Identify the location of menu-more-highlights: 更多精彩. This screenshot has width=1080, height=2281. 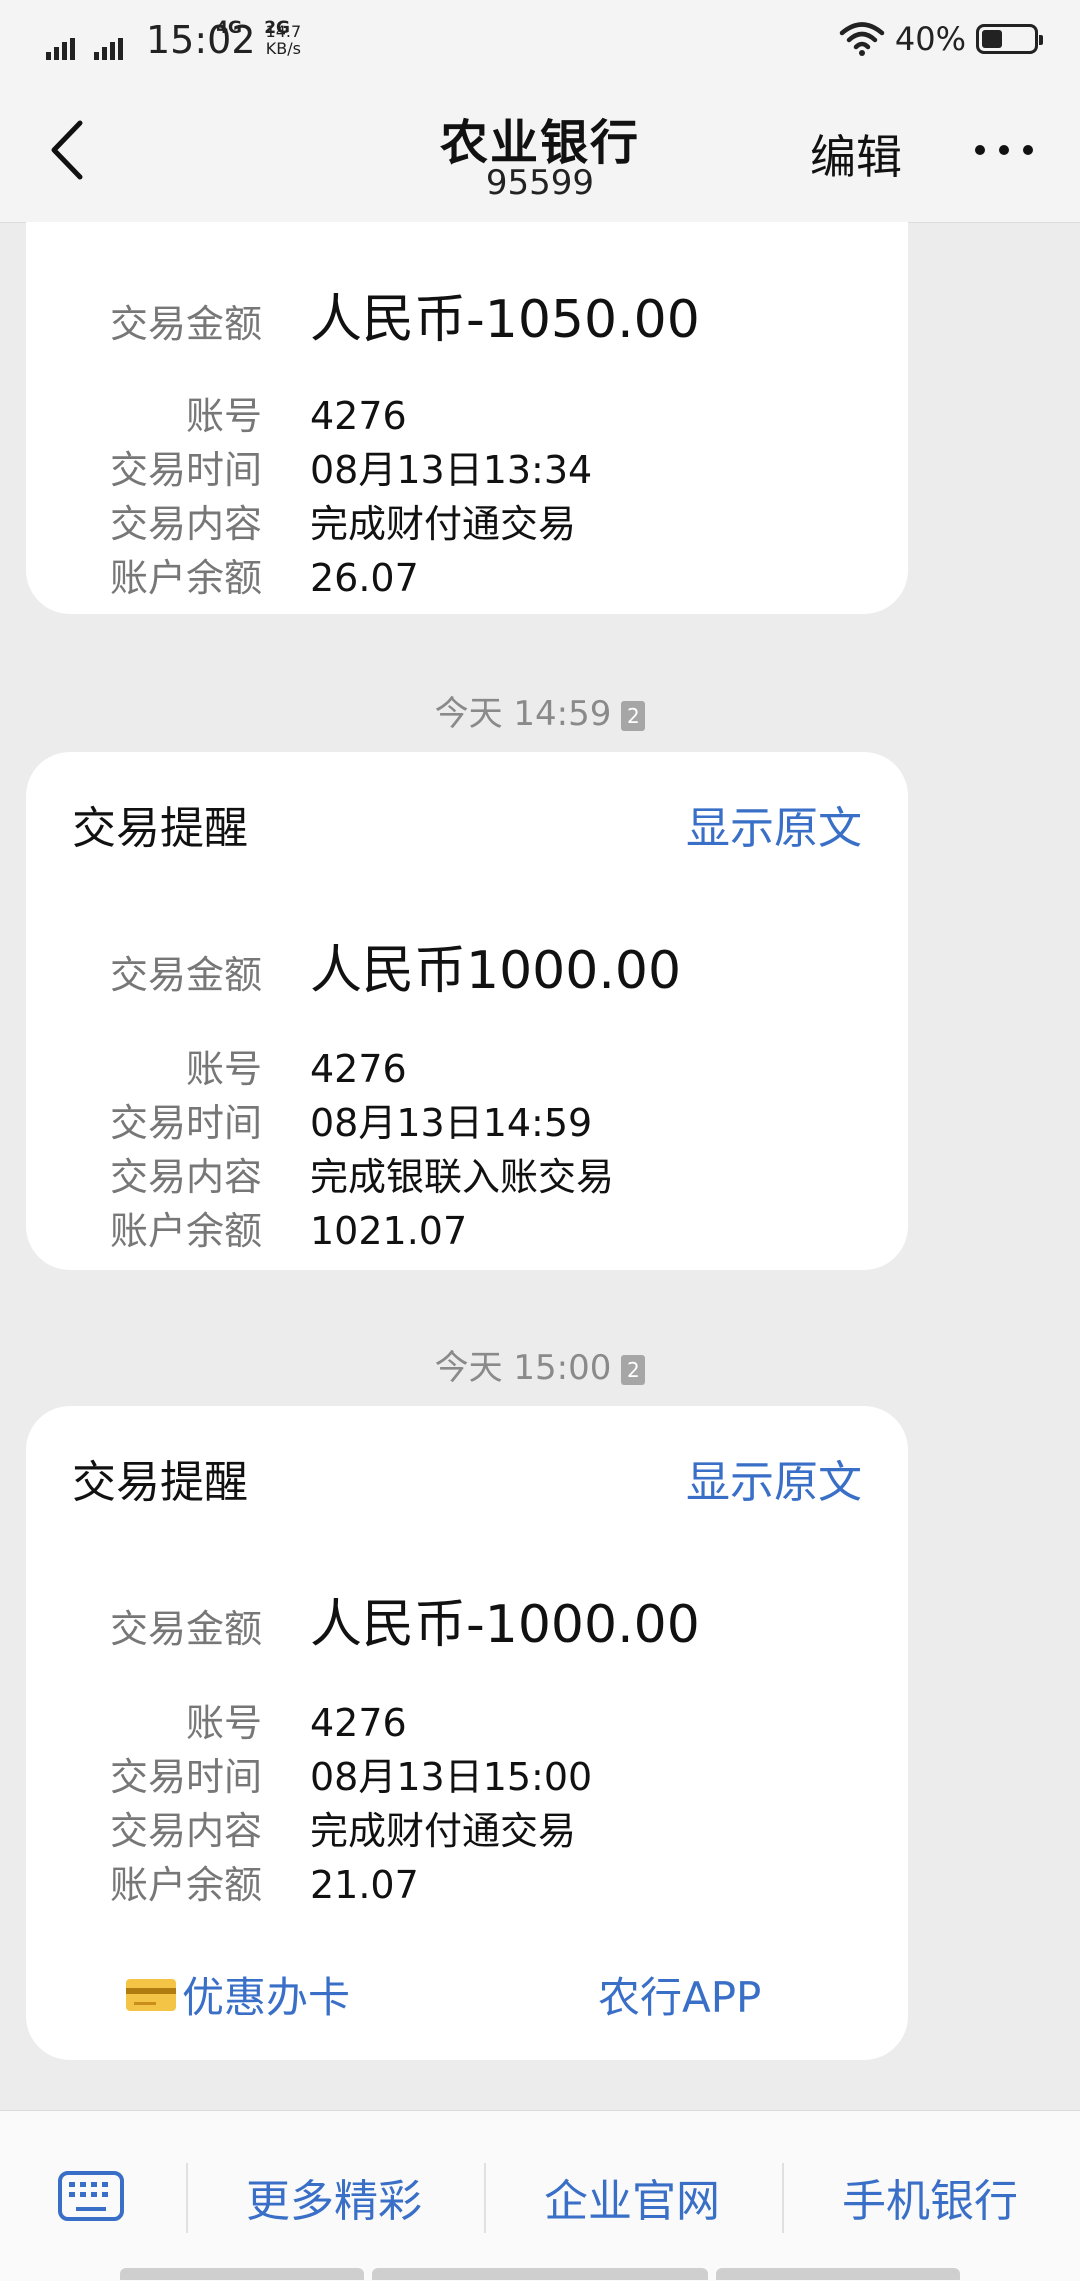
(334, 2197).